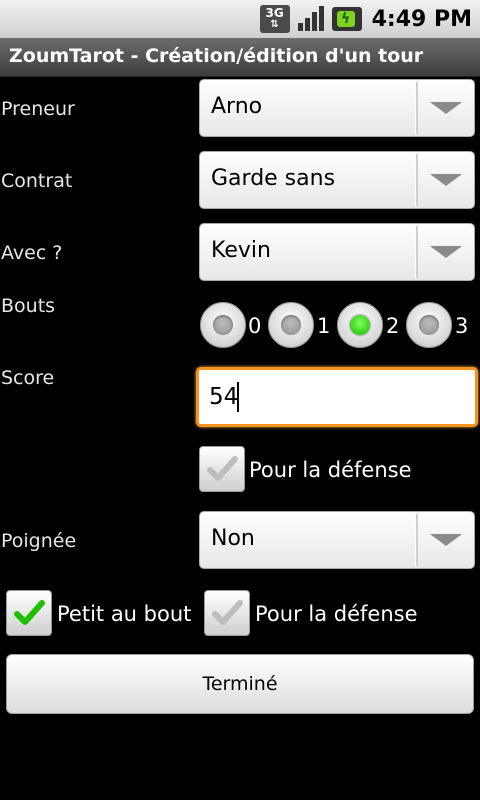  Describe the element at coordinates (241, 250) in the screenshot. I see `avec-value: Kevin` at that location.